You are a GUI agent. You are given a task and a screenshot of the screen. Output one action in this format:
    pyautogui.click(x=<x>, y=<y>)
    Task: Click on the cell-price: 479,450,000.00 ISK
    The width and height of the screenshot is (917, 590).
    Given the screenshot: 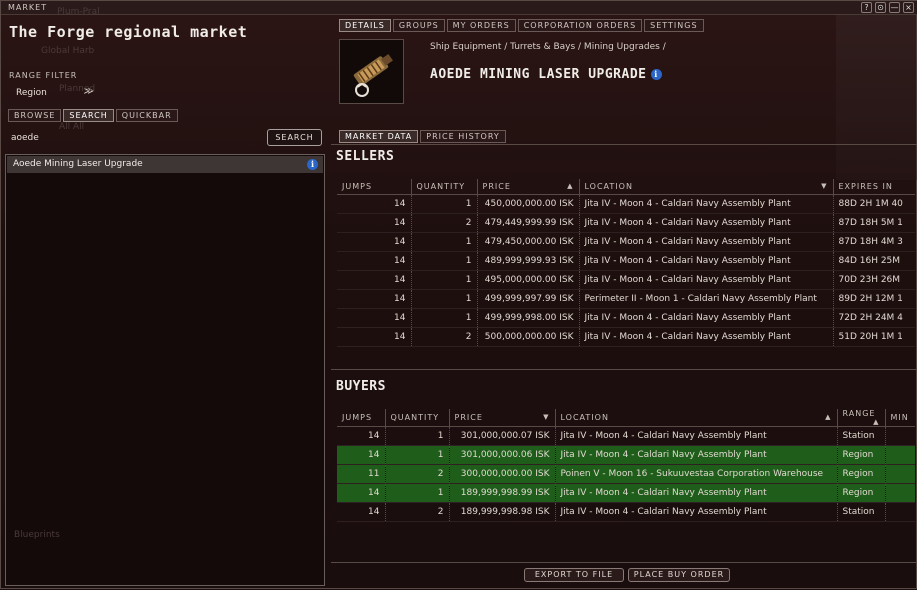 What is the action you would take?
    pyautogui.click(x=527, y=242)
    